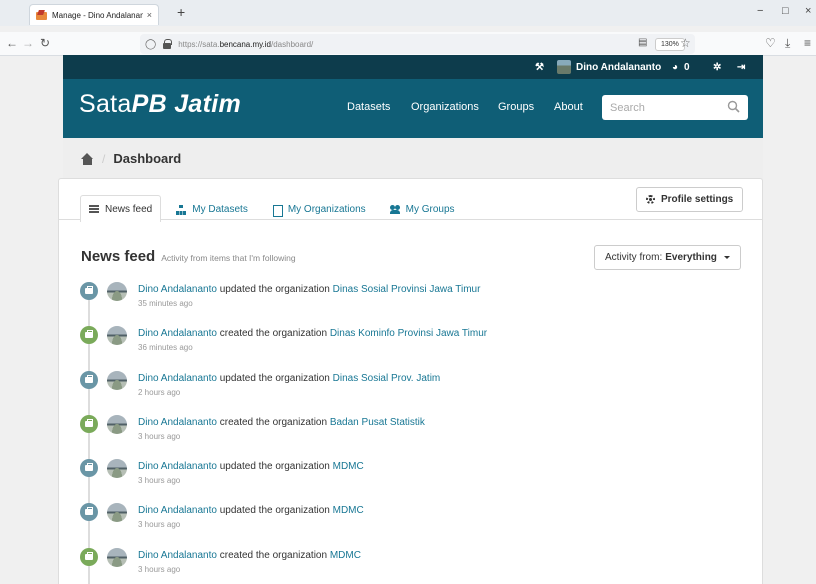 This screenshot has height=584, width=816. What do you see at coordinates (147, 158) in the screenshot?
I see `breadcrumb-dashboard: Dashboard` at bounding box center [147, 158].